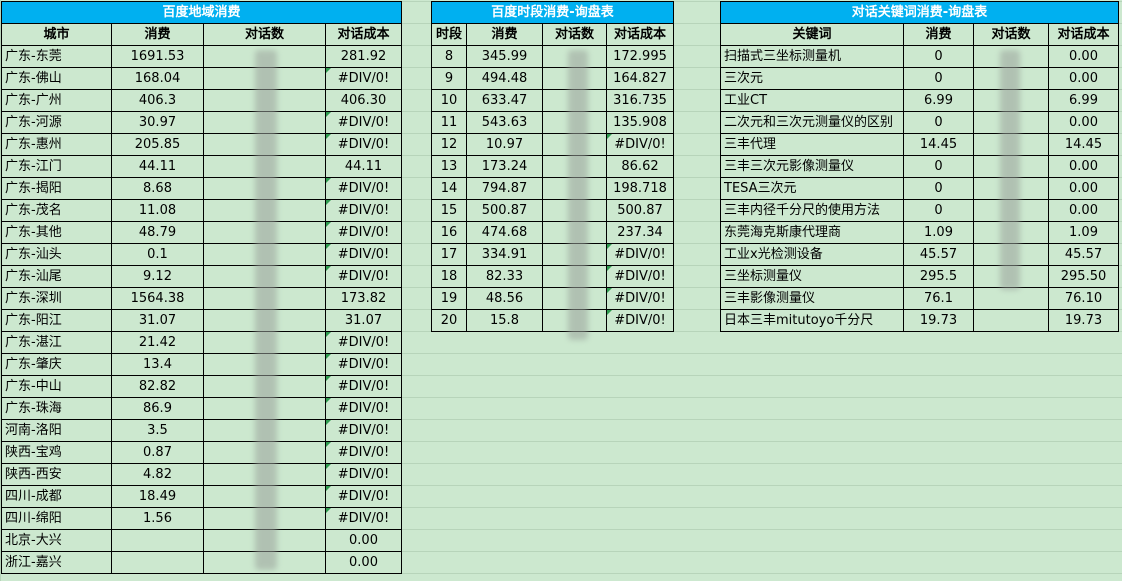 This screenshot has width=1122, height=581. I want to click on timeslot-header-cell: 消费, so click(504, 34).